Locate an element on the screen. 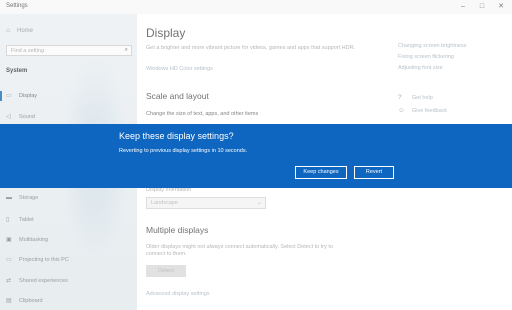  revert-button: Revert is located at coordinates (374, 172).